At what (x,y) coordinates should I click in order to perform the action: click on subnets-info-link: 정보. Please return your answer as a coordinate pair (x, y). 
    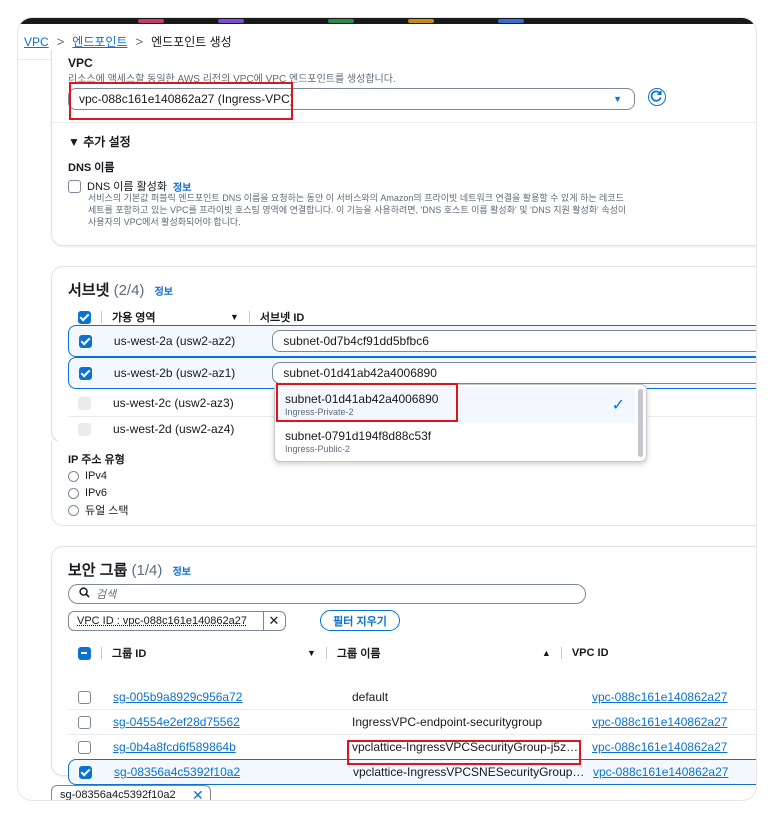
    Looking at the image, I should click on (164, 292).